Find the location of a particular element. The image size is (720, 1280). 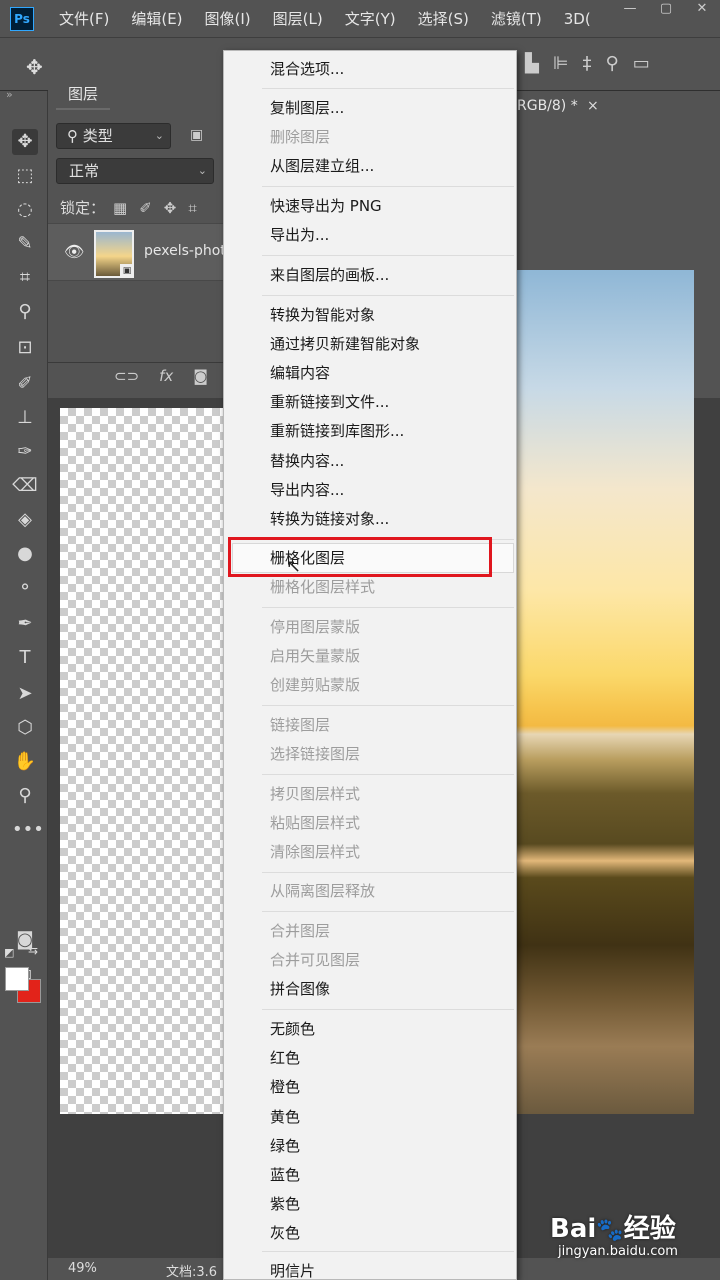

lock-transparency-icon: ▦ is located at coordinates (120, 208).